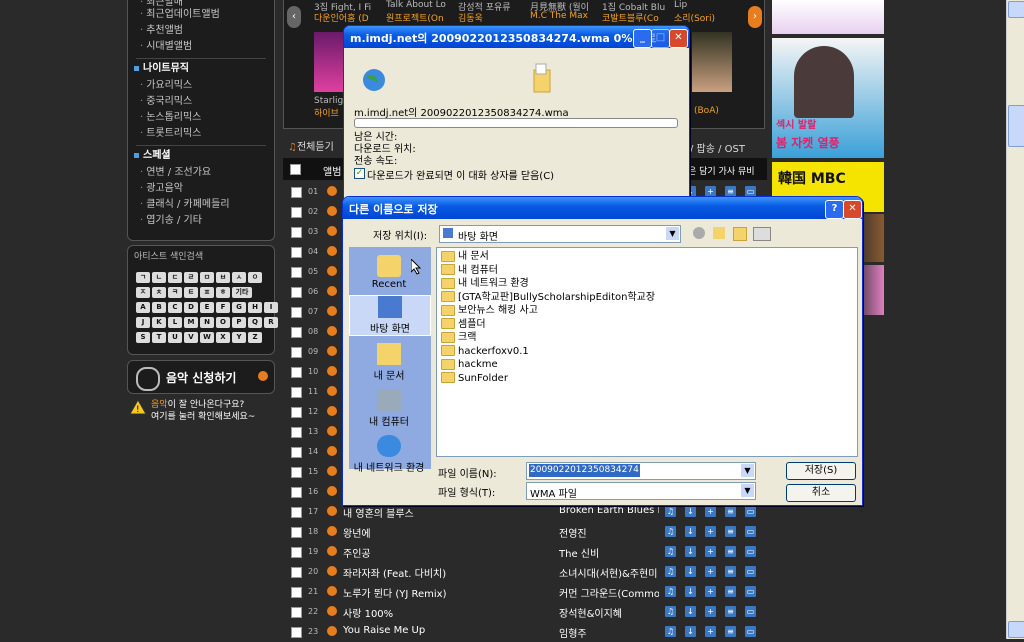  Describe the element at coordinates (357, 532) in the screenshot. I see `song-title: 왕년에` at that location.